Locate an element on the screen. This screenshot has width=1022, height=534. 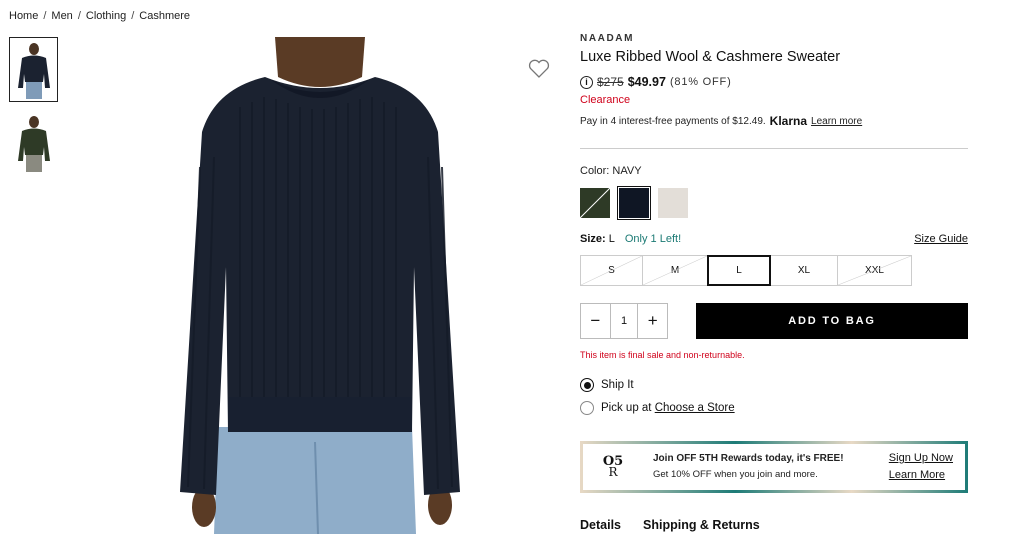
tab-shipping-returns: Shipping & Returns is located at coordinates (701, 525).